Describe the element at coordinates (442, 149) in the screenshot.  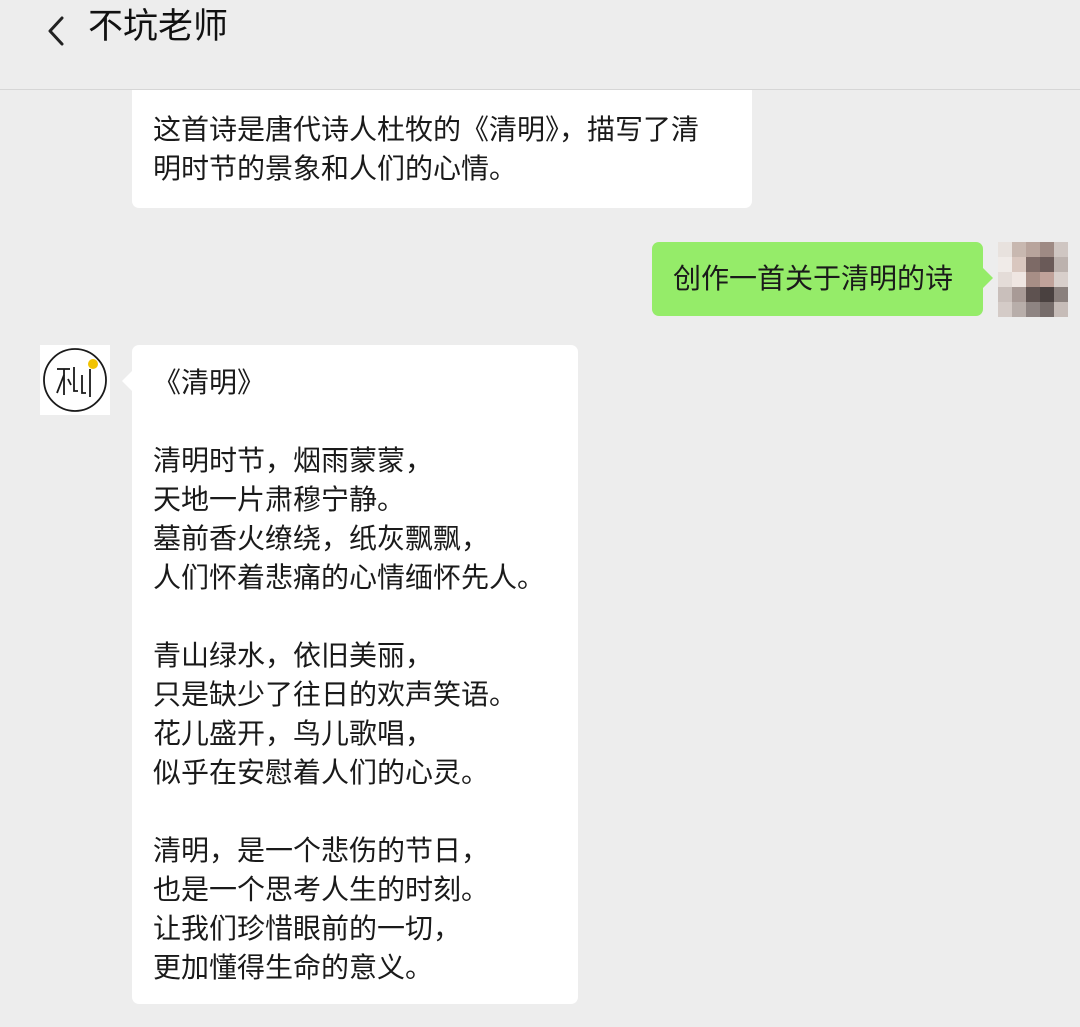
I see `message-bubble-previous: 这首诗是唐代诗人杜牧的《清明》，描写了清 明时节的景象和人们的心情。` at that location.